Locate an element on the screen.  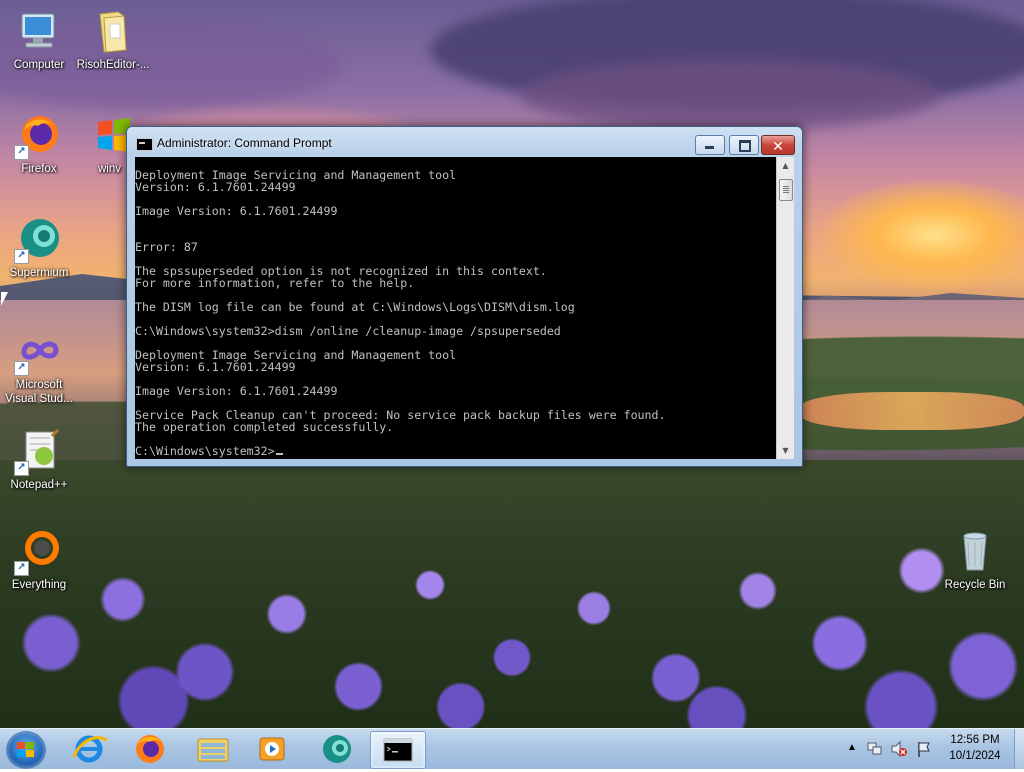
taskbar-media-player is located at coordinates (272, 749).